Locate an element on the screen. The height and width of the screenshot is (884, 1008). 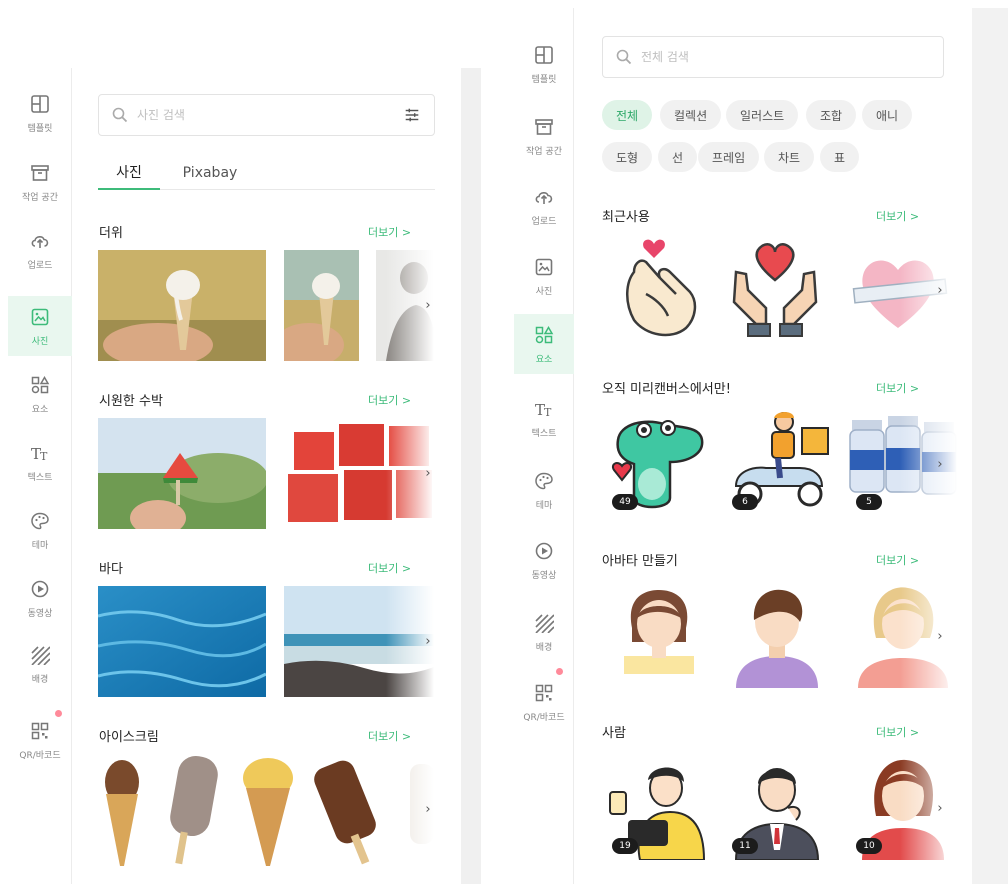
chip-line: 선 is located at coordinates (678, 157).